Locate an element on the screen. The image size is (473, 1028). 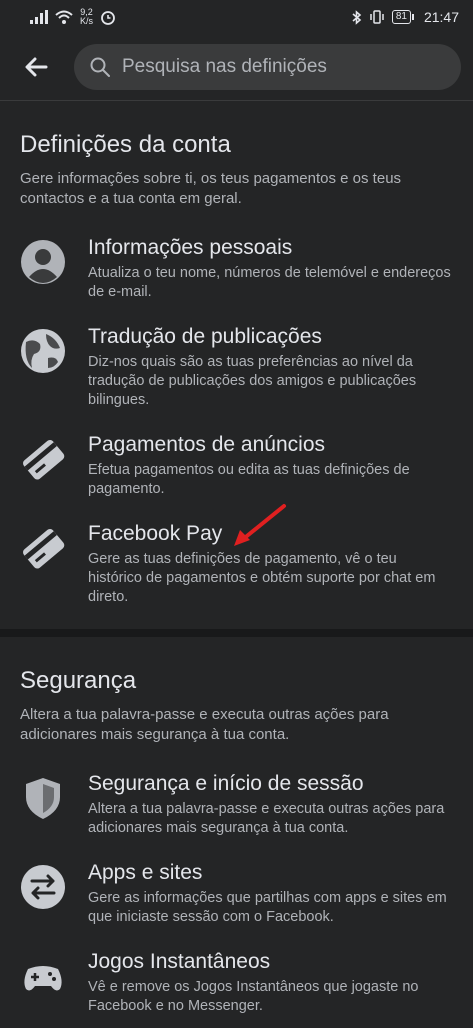
status-bar: 9,2 K/s 81 21:47 is located at coordinates (236, 17).